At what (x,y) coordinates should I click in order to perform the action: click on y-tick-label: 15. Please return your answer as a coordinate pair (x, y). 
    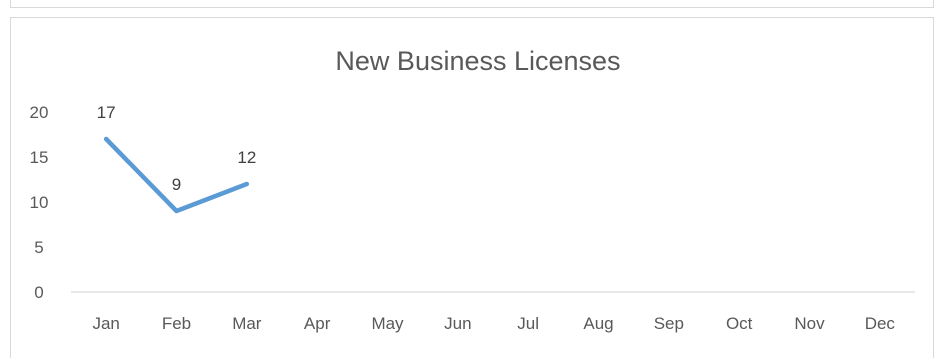
    Looking at the image, I should click on (39, 157).